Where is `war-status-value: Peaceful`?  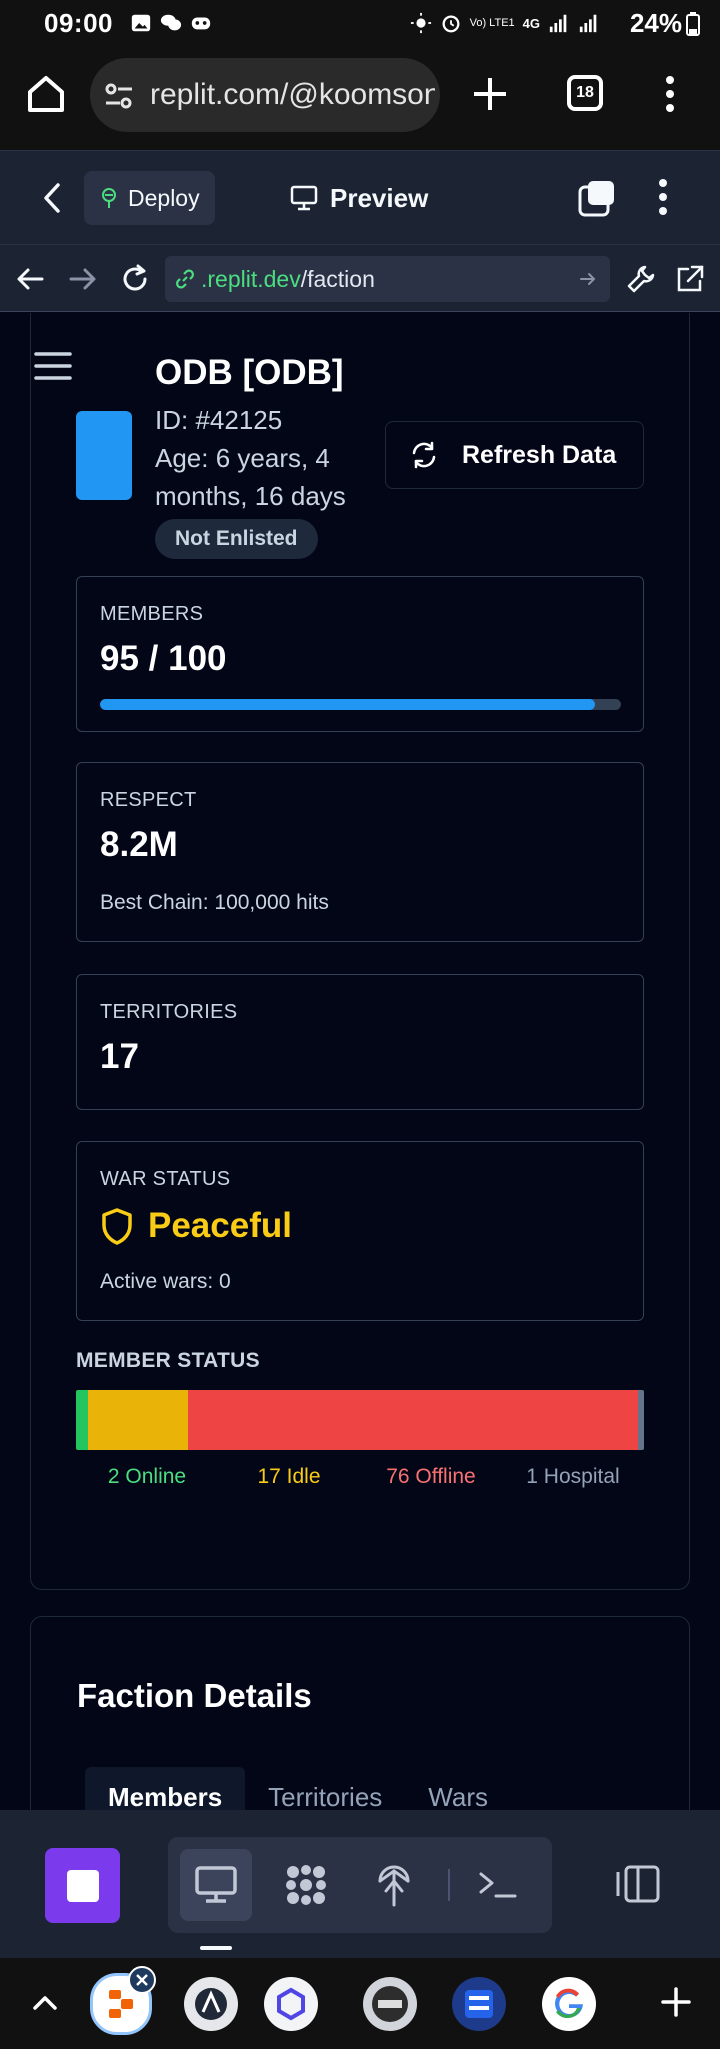 war-status-value: Peaceful is located at coordinates (196, 1226).